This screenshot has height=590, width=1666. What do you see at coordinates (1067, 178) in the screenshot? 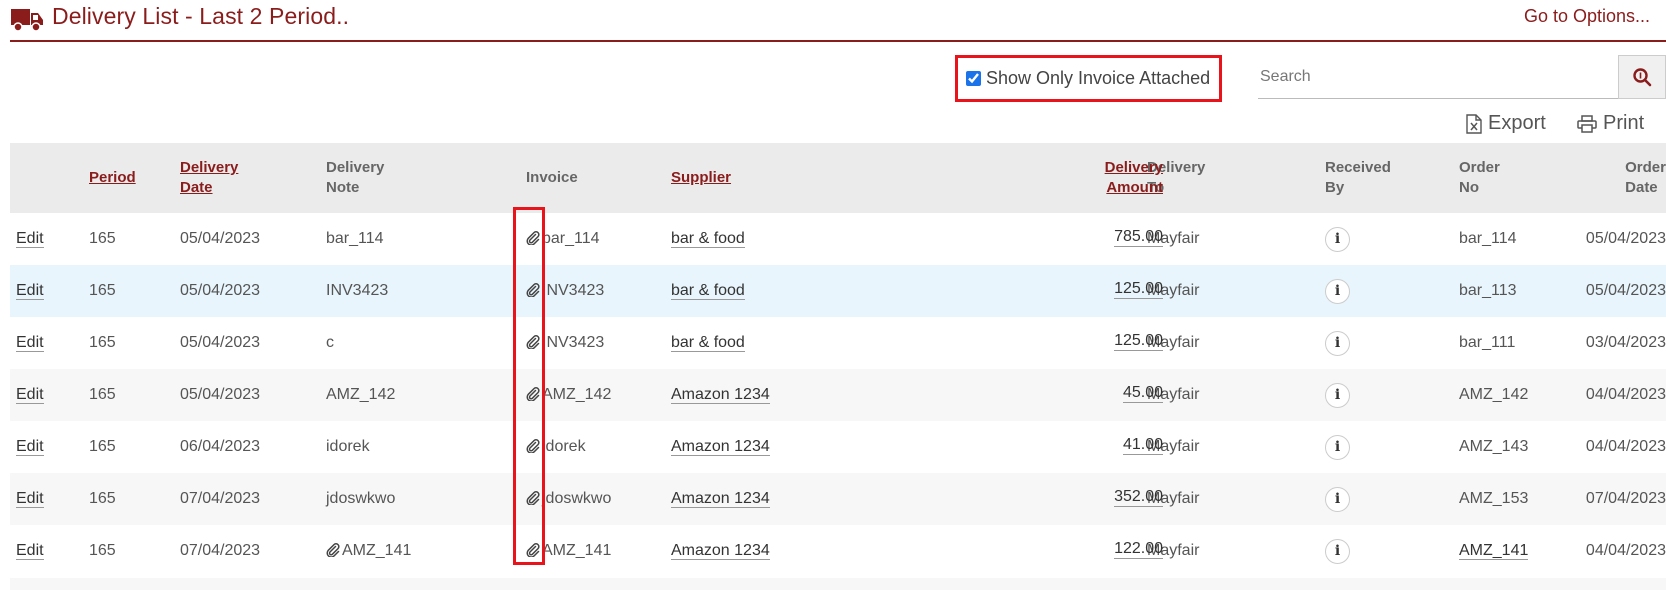
I see `col-delivery-amount: Delivery Amount` at bounding box center [1067, 178].